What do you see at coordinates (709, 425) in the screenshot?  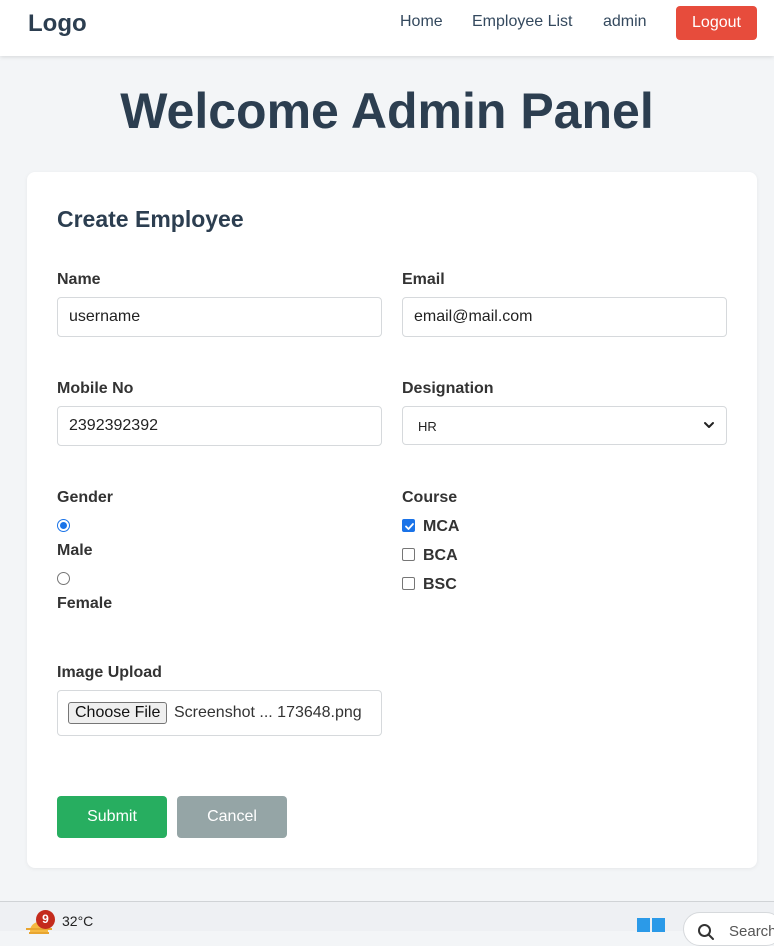 I see `chevron-down-icon` at bounding box center [709, 425].